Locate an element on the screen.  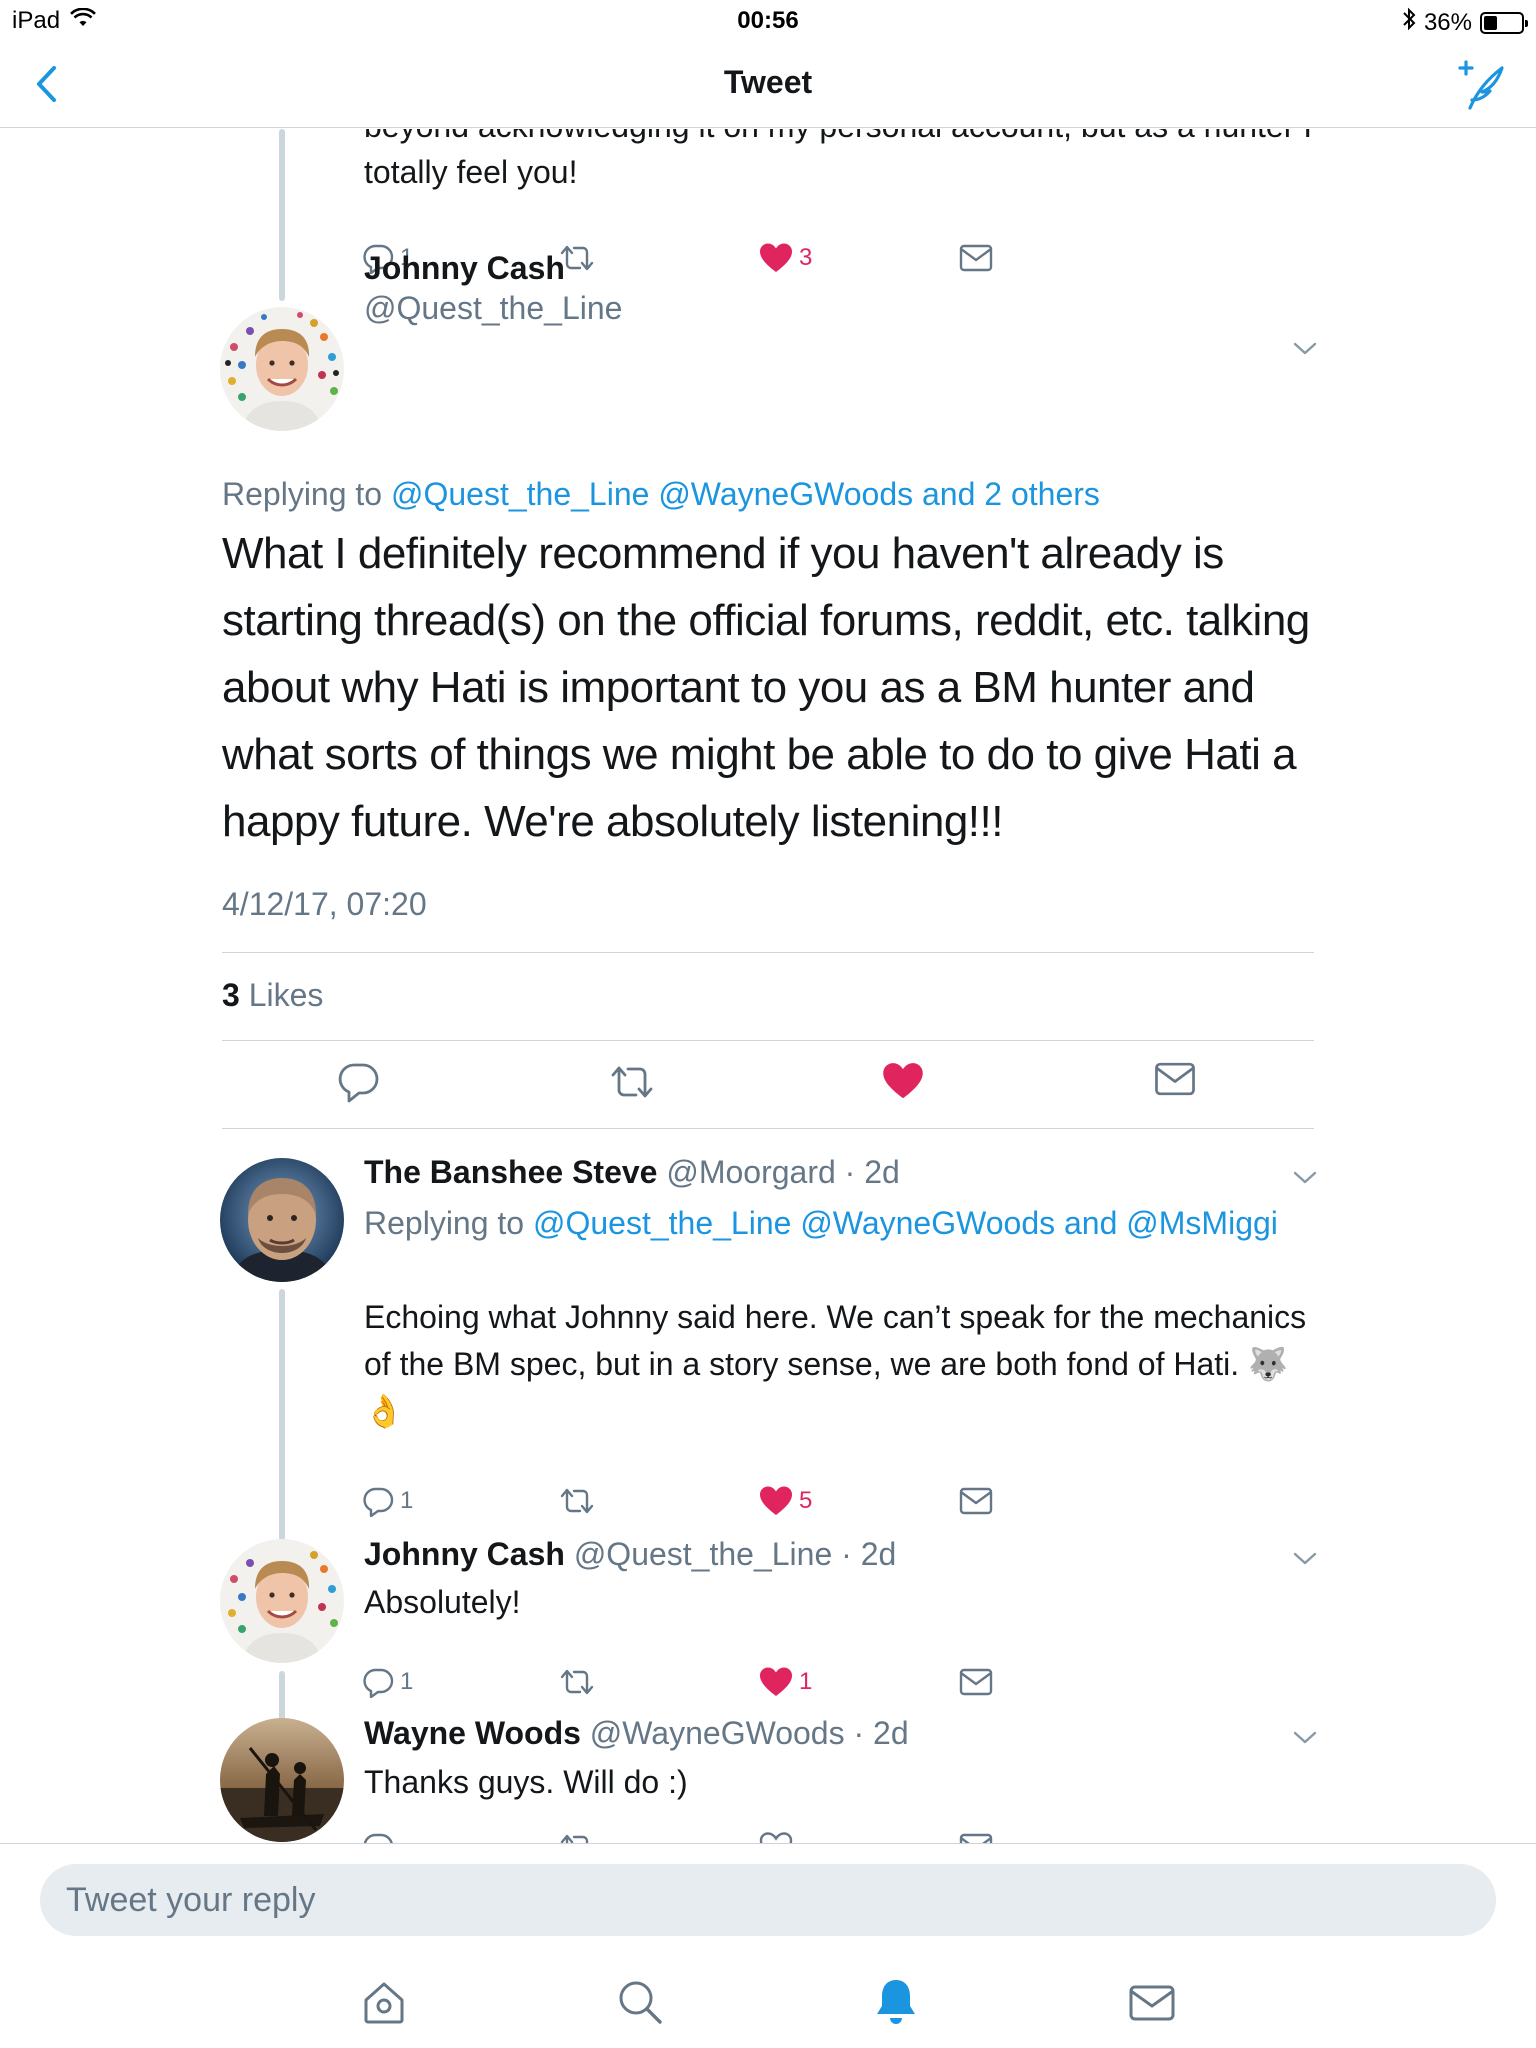
like-button: 3 is located at coordinates (785, 258).